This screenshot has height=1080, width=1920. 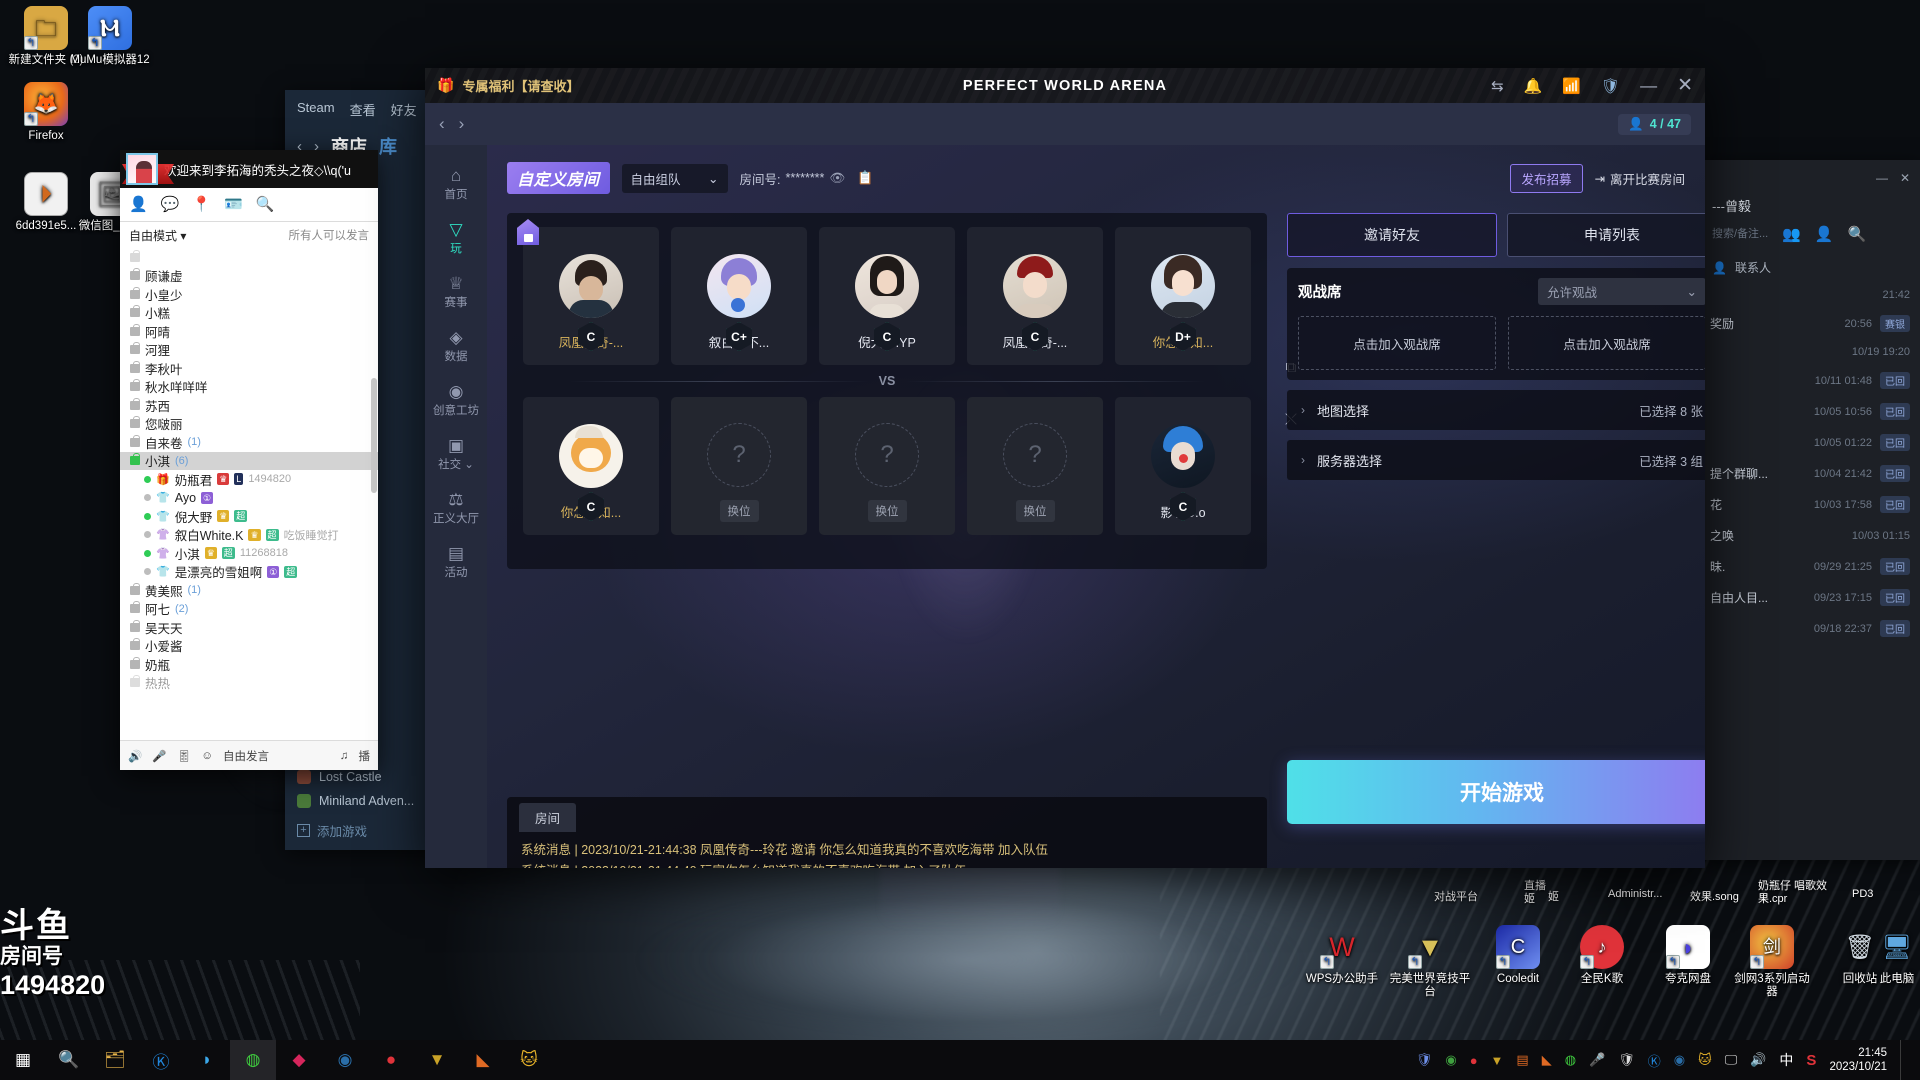 What do you see at coordinates (739, 511) in the screenshot?
I see `swap-position-button: 换位` at bounding box center [739, 511].